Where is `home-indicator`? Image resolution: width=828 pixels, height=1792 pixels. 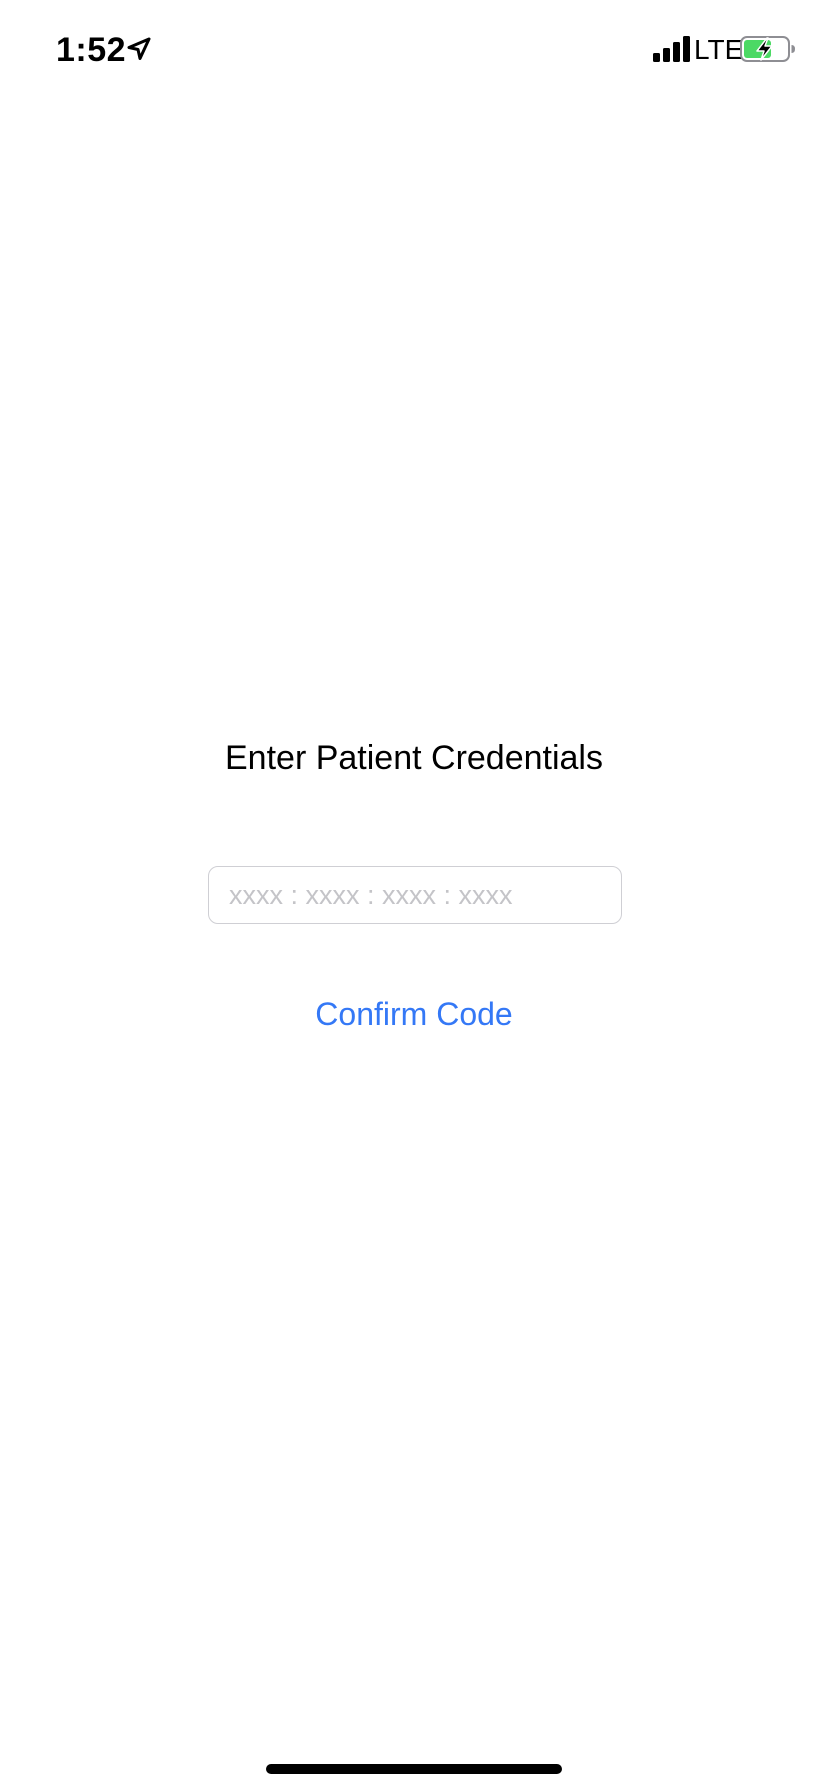 home-indicator is located at coordinates (414, 1769).